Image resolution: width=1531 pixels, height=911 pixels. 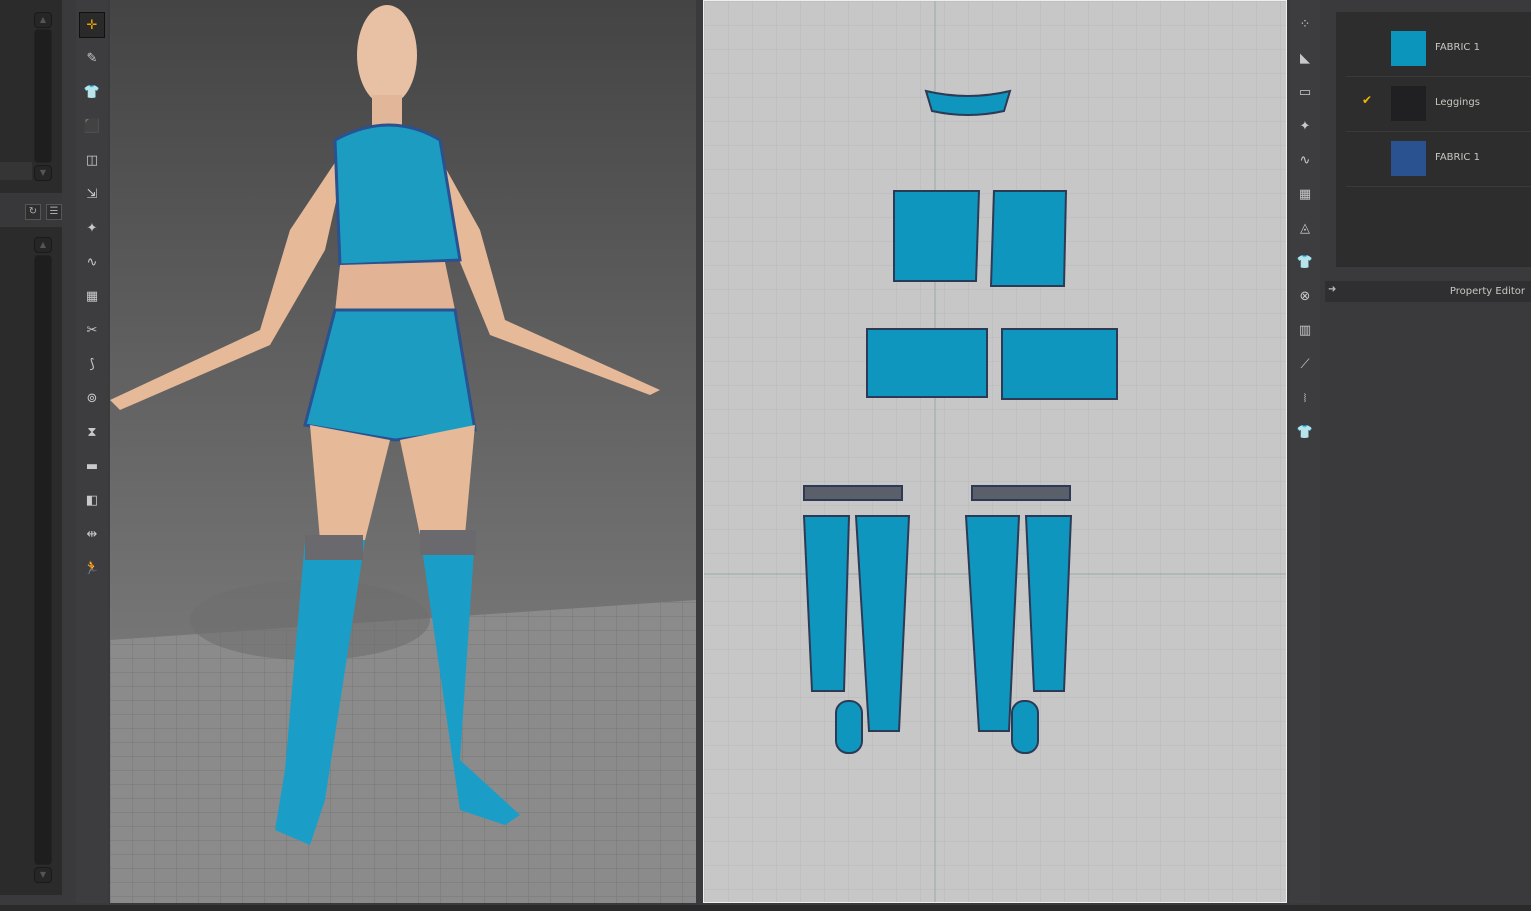 What do you see at coordinates (92, 59) in the screenshot?
I see `tool-transform-icon: ✎` at bounding box center [92, 59].